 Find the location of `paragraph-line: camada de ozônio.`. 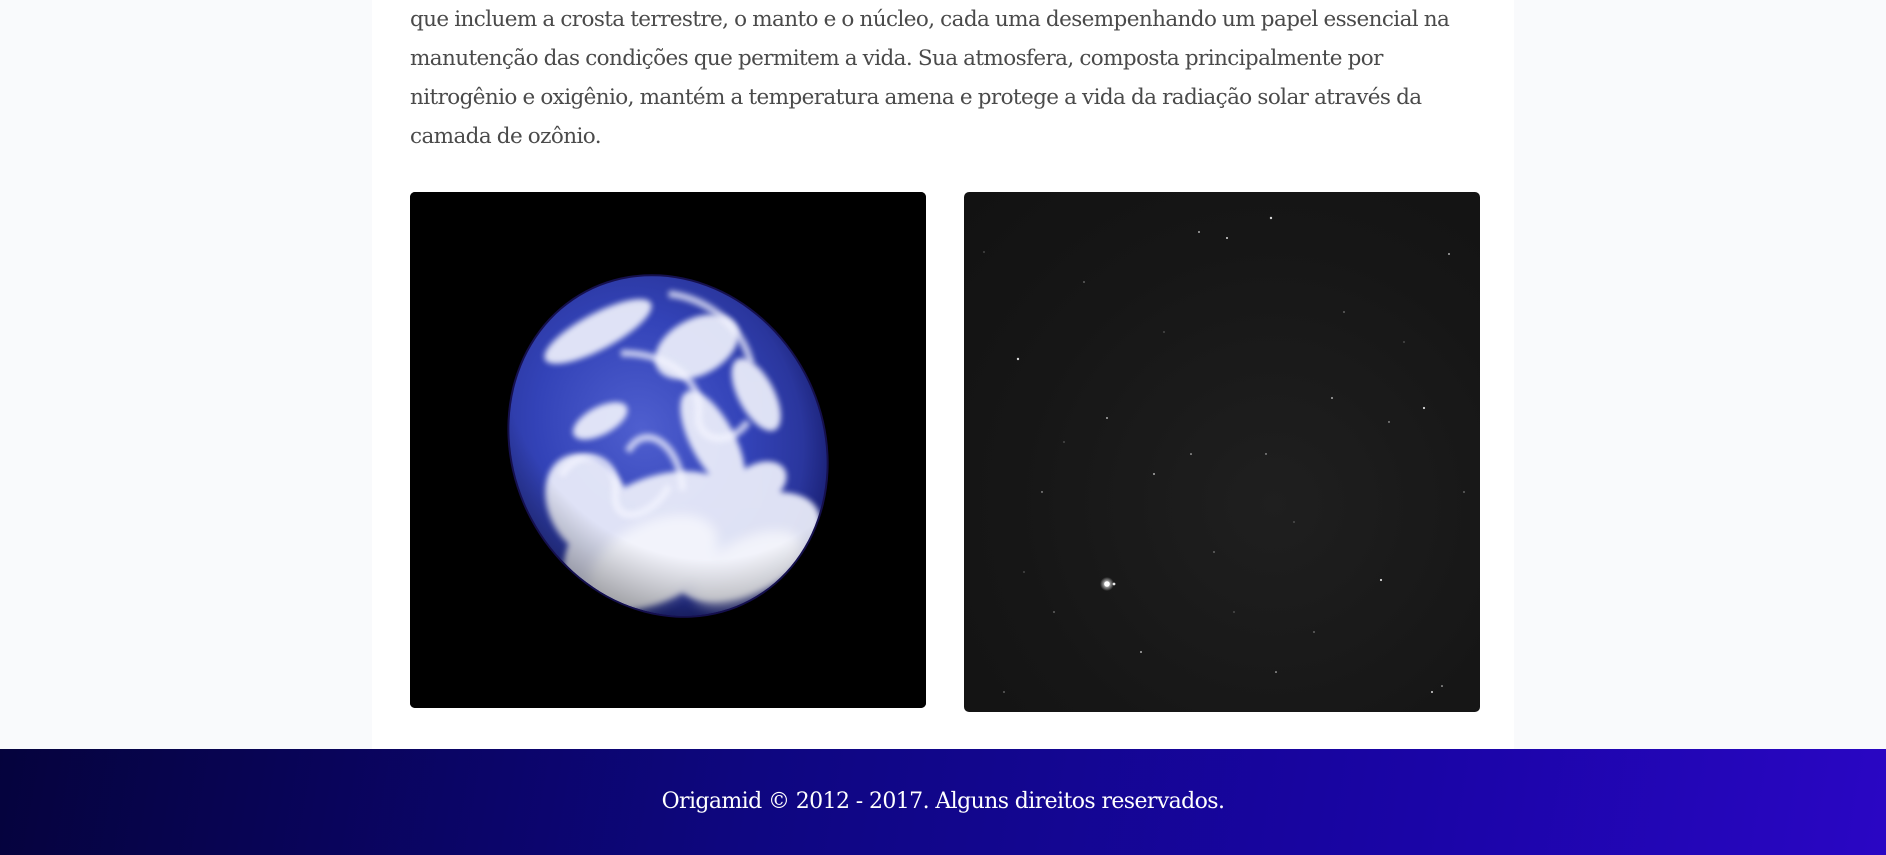

paragraph-line: camada de ozônio. is located at coordinates (506, 136).